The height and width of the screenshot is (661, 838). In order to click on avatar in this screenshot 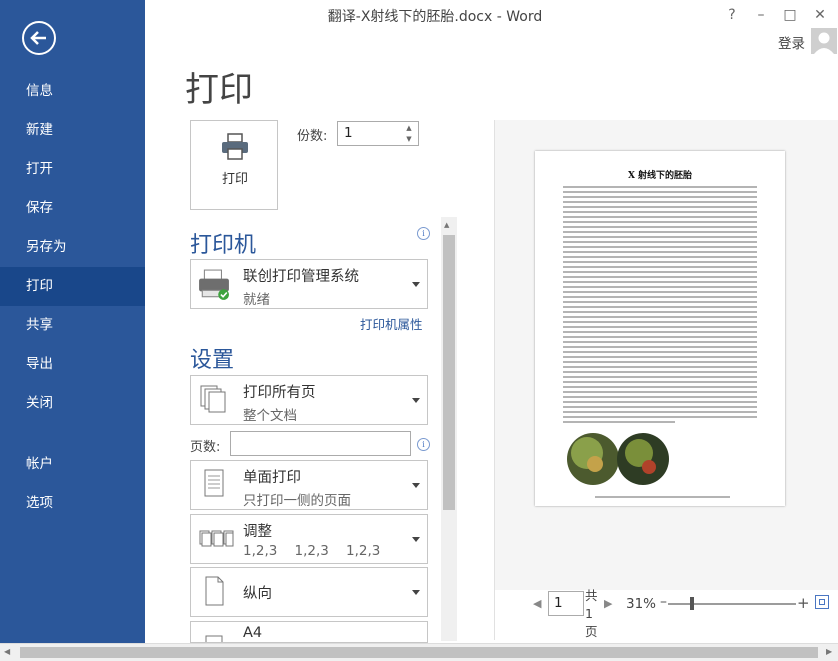, I will do `click(824, 41)`.